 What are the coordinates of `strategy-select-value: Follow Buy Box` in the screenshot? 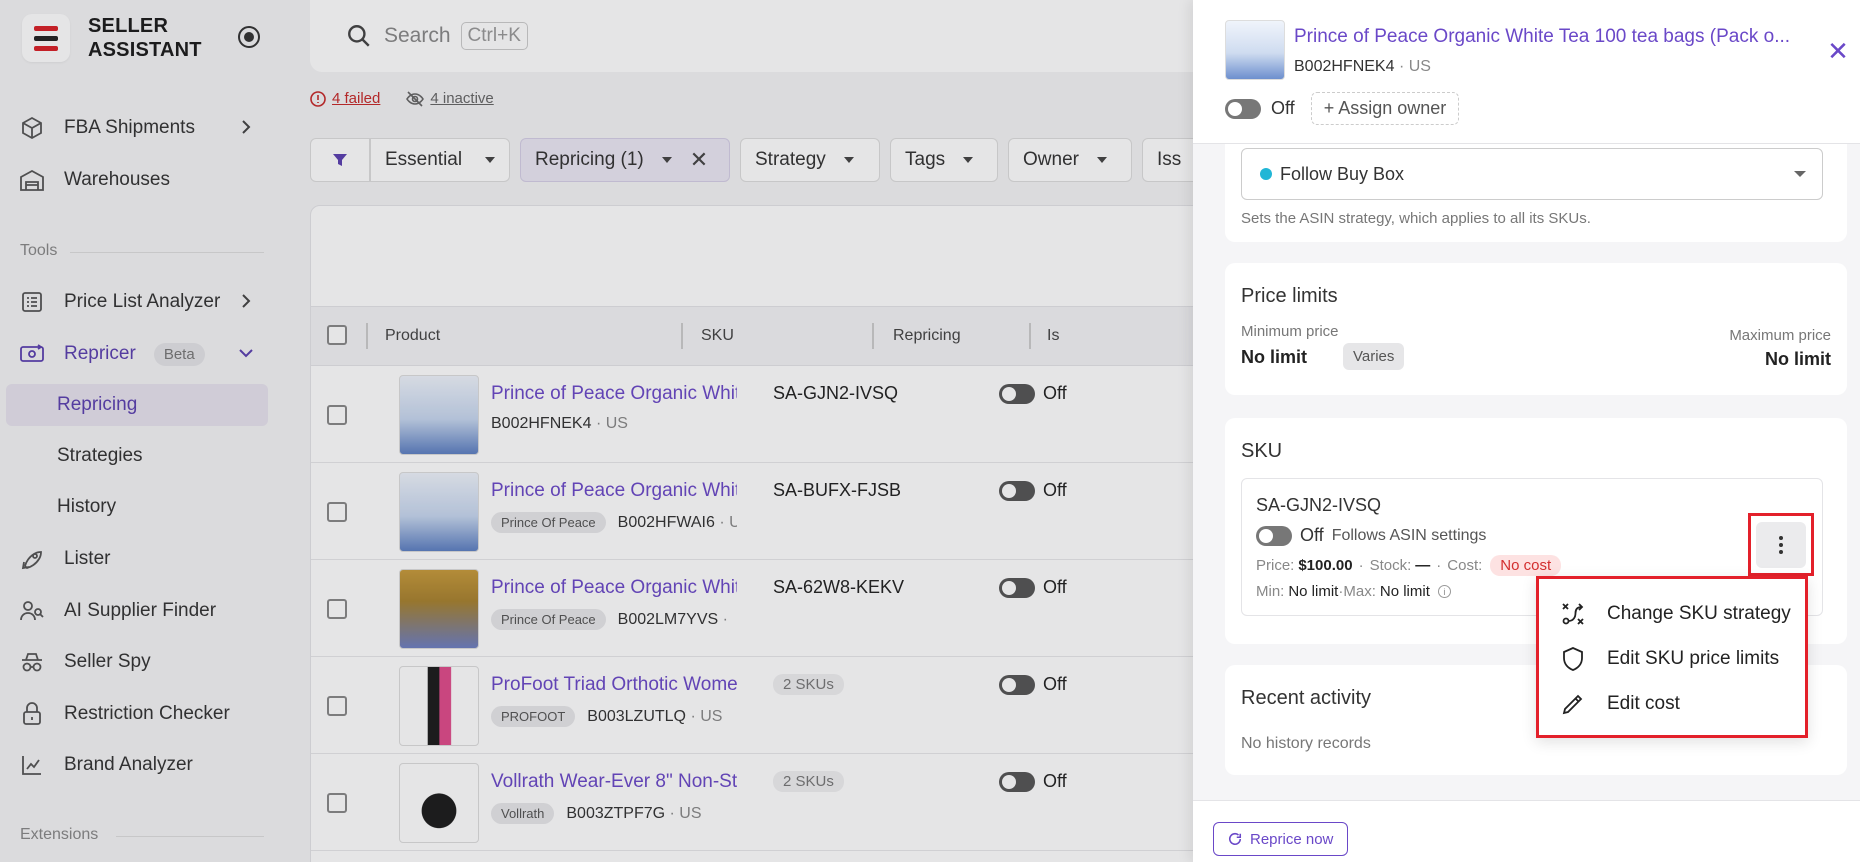 It's located at (1342, 173).